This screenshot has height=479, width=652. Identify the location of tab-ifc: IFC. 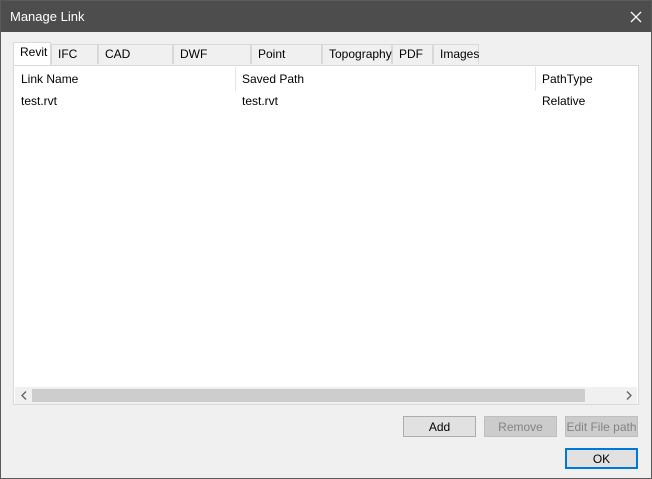
(74, 54).